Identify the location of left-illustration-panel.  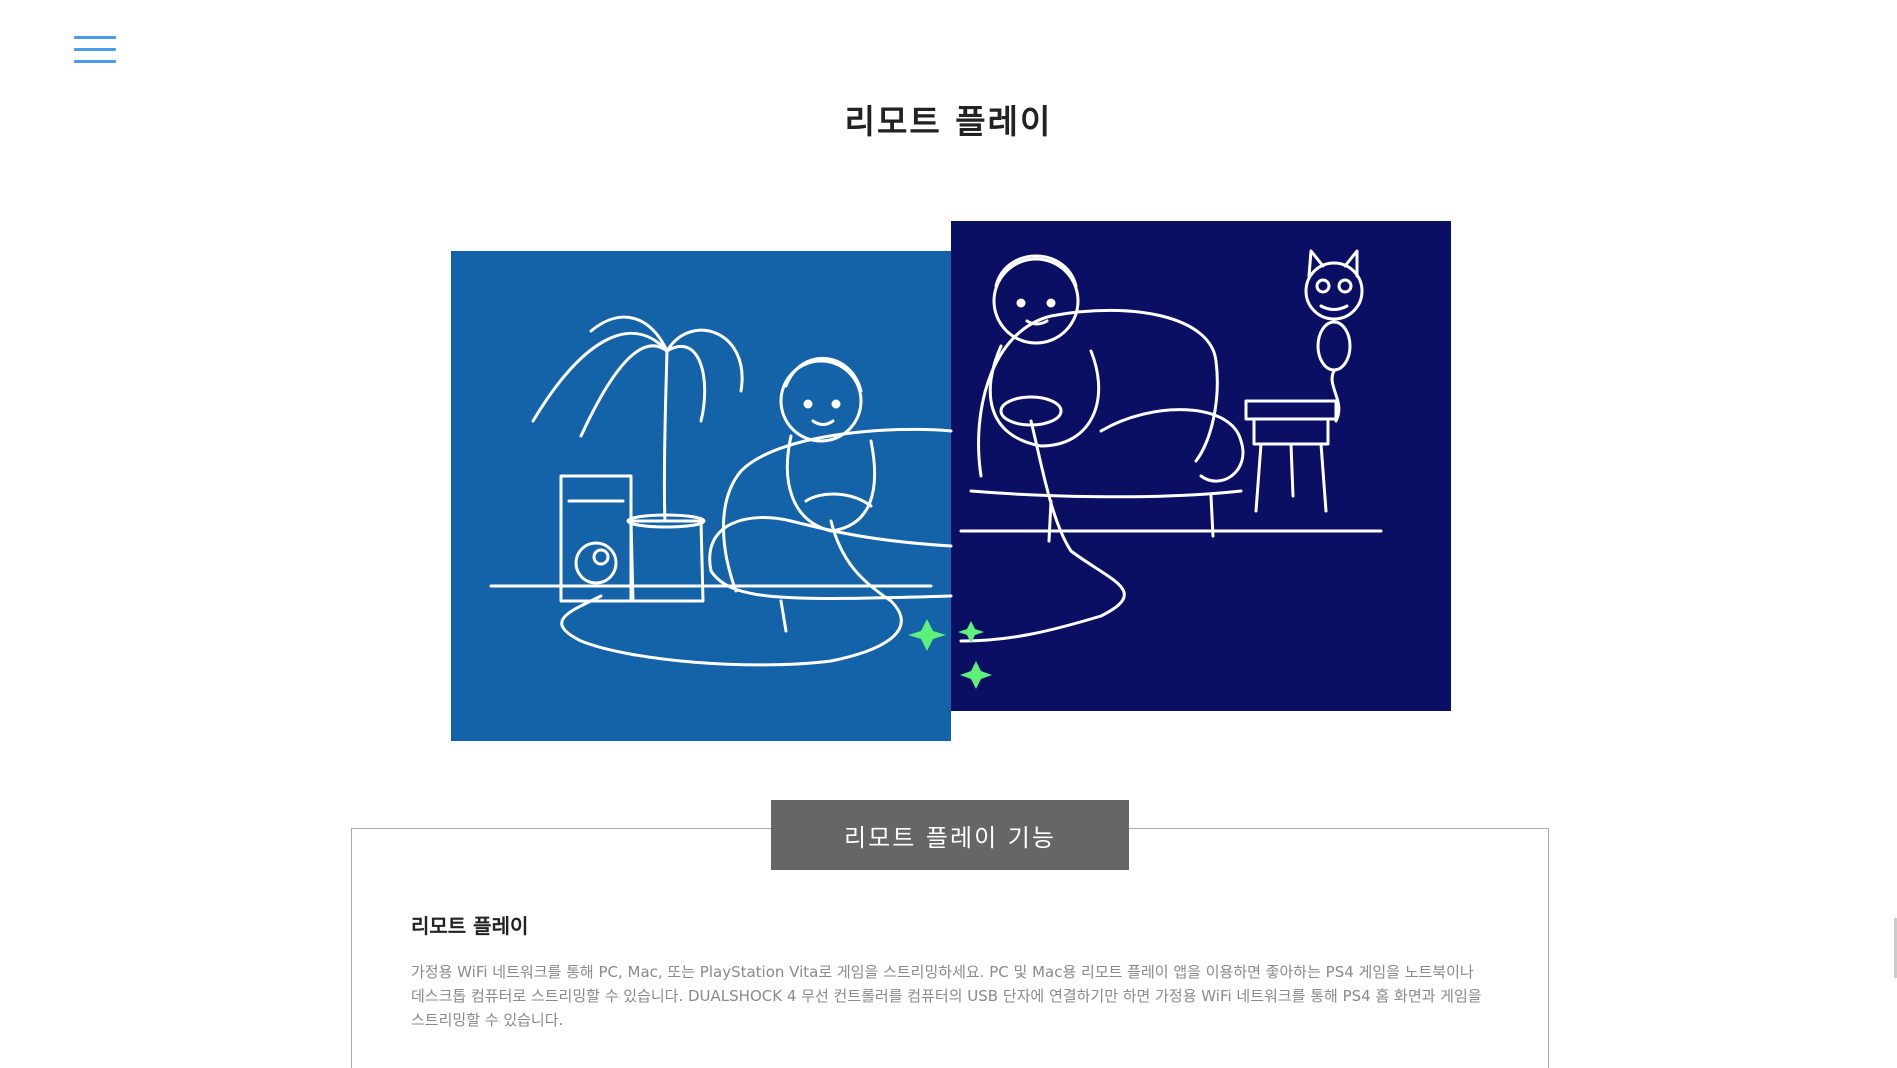
(701, 496).